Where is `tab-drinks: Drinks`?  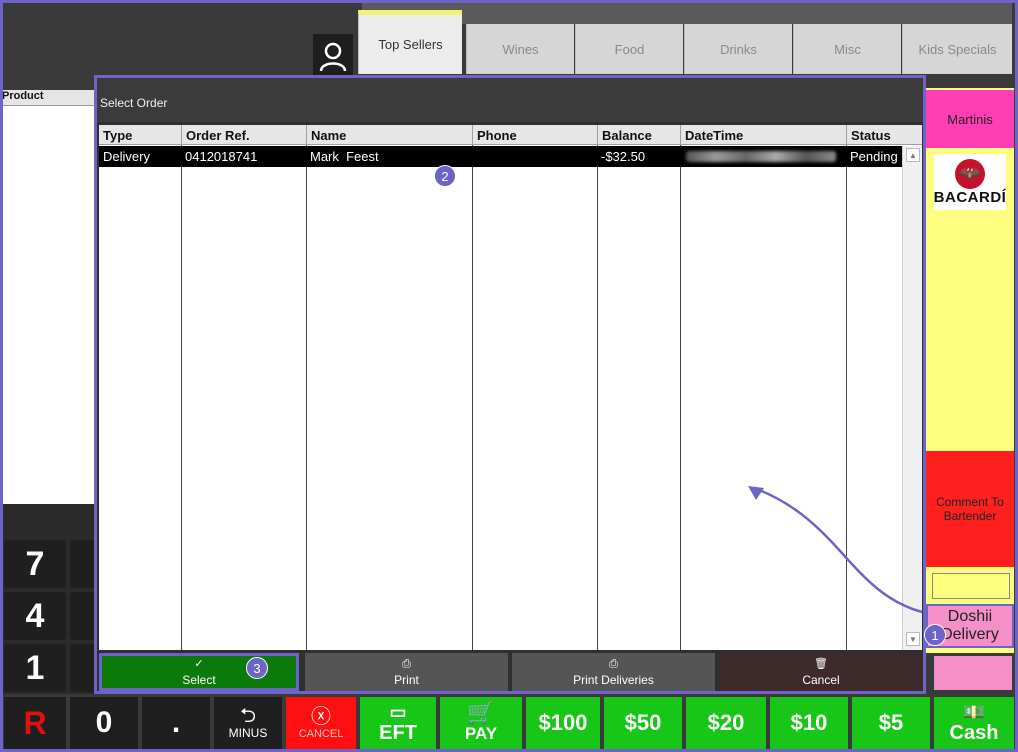 tab-drinks: Drinks is located at coordinates (738, 49).